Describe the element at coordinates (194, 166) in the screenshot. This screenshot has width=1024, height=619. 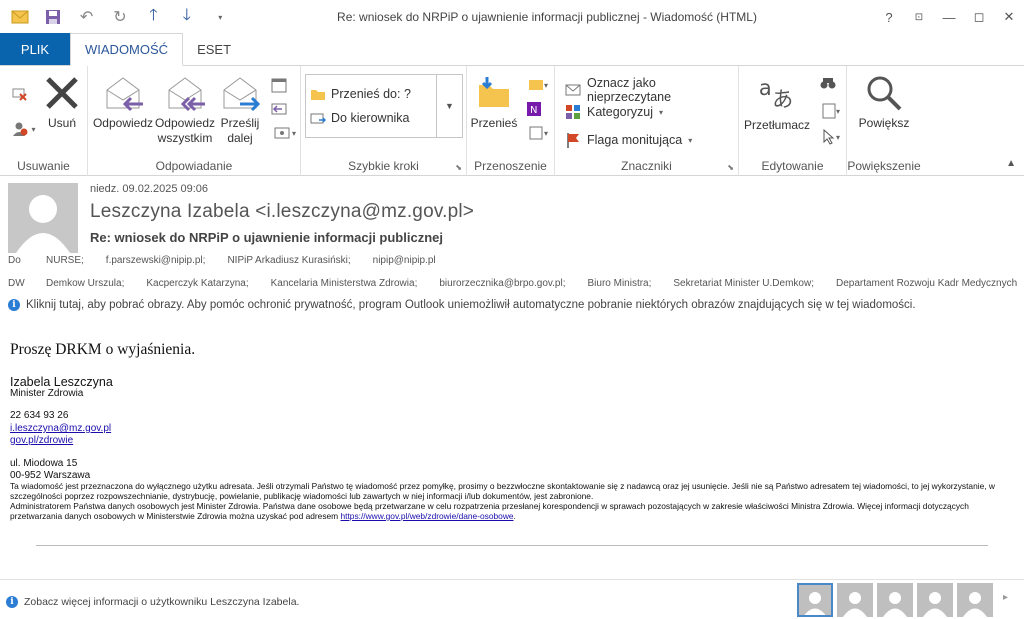
I see `group-label-respond: Odpowiadanie` at that location.